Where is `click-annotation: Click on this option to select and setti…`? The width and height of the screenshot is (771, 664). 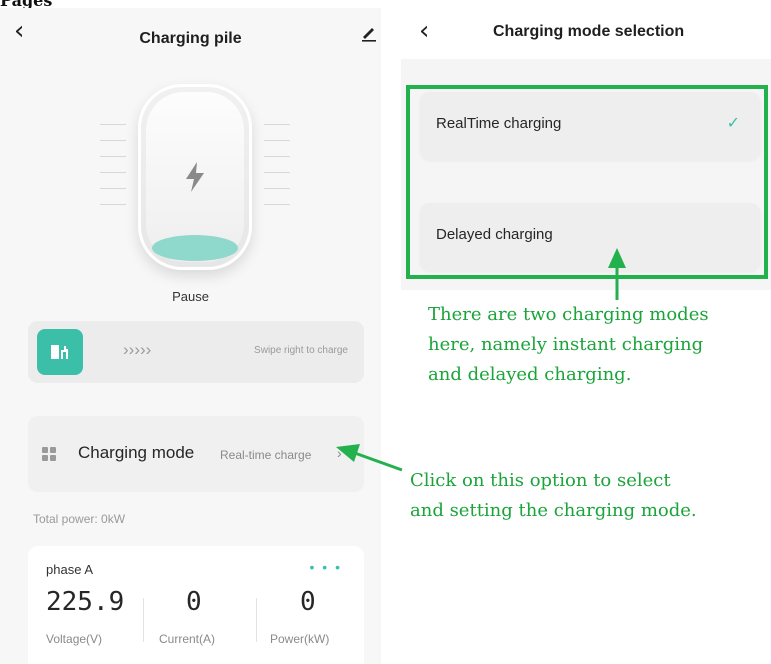
click-annotation: Click on this option to select and setti… is located at coordinates (590, 496).